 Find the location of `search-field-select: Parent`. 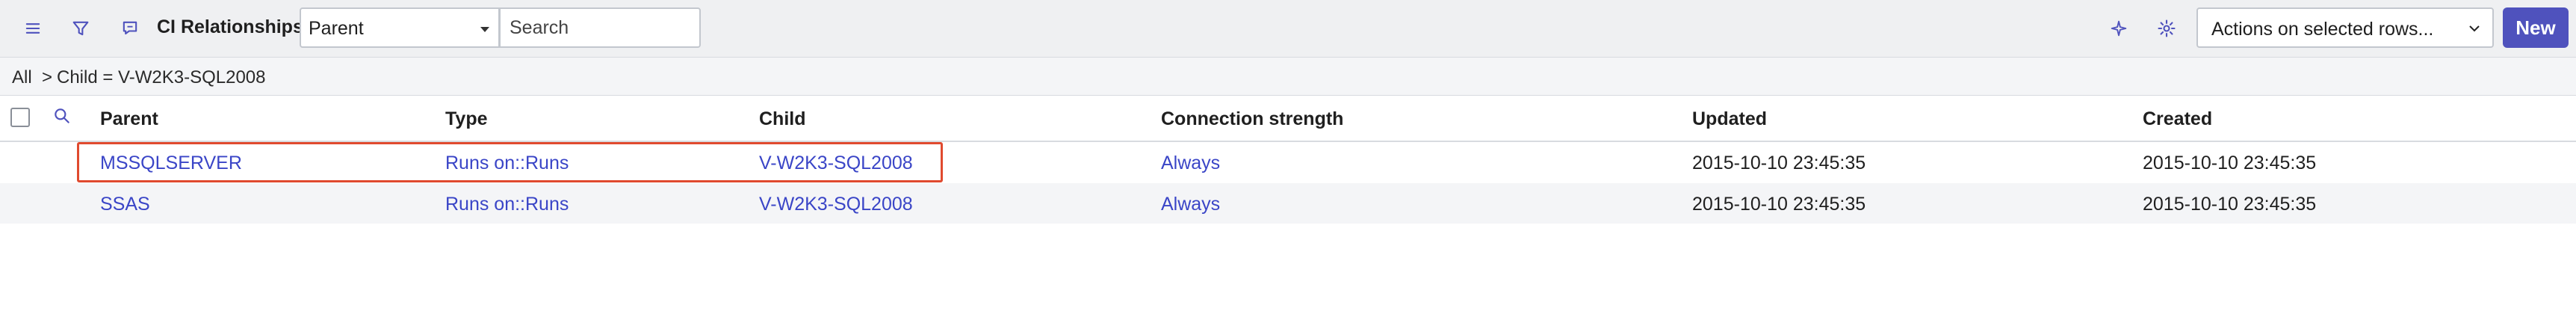

search-field-select: Parent is located at coordinates (400, 27).